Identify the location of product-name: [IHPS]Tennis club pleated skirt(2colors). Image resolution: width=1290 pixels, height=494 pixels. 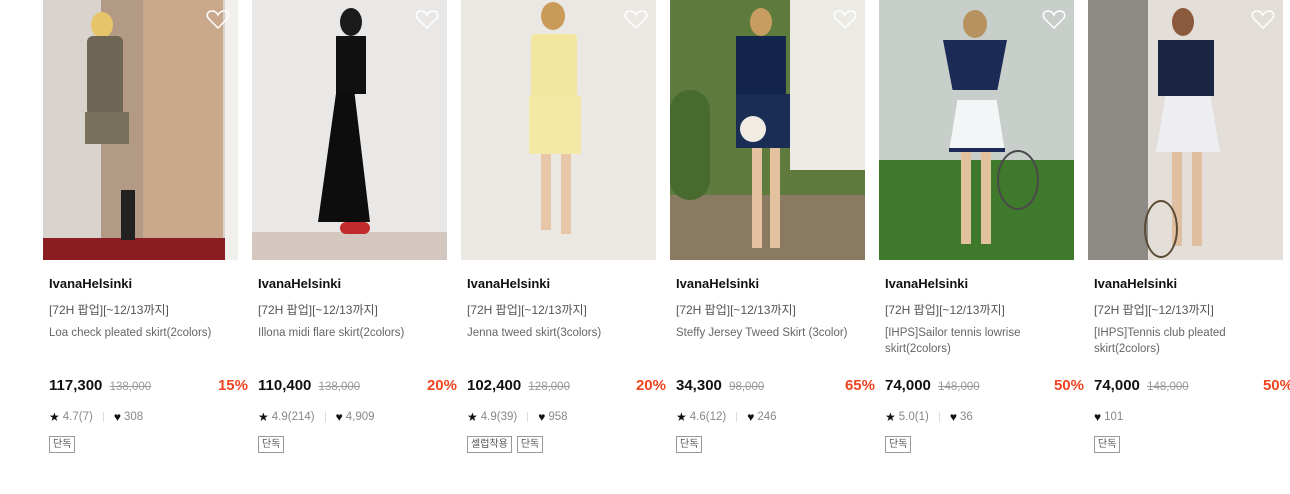
(1189, 341).